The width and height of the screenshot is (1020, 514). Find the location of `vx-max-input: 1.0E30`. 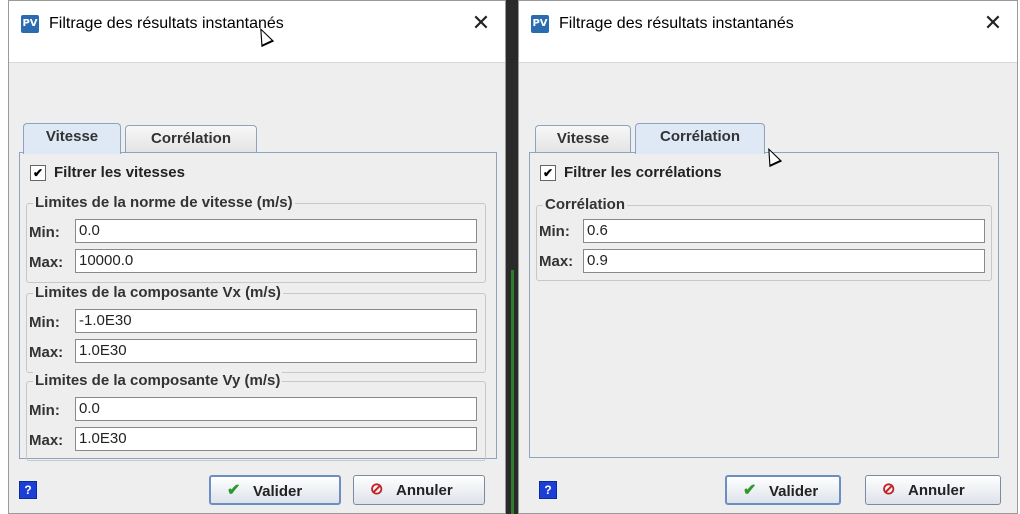

vx-max-input: 1.0E30 is located at coordinates (276, 351).